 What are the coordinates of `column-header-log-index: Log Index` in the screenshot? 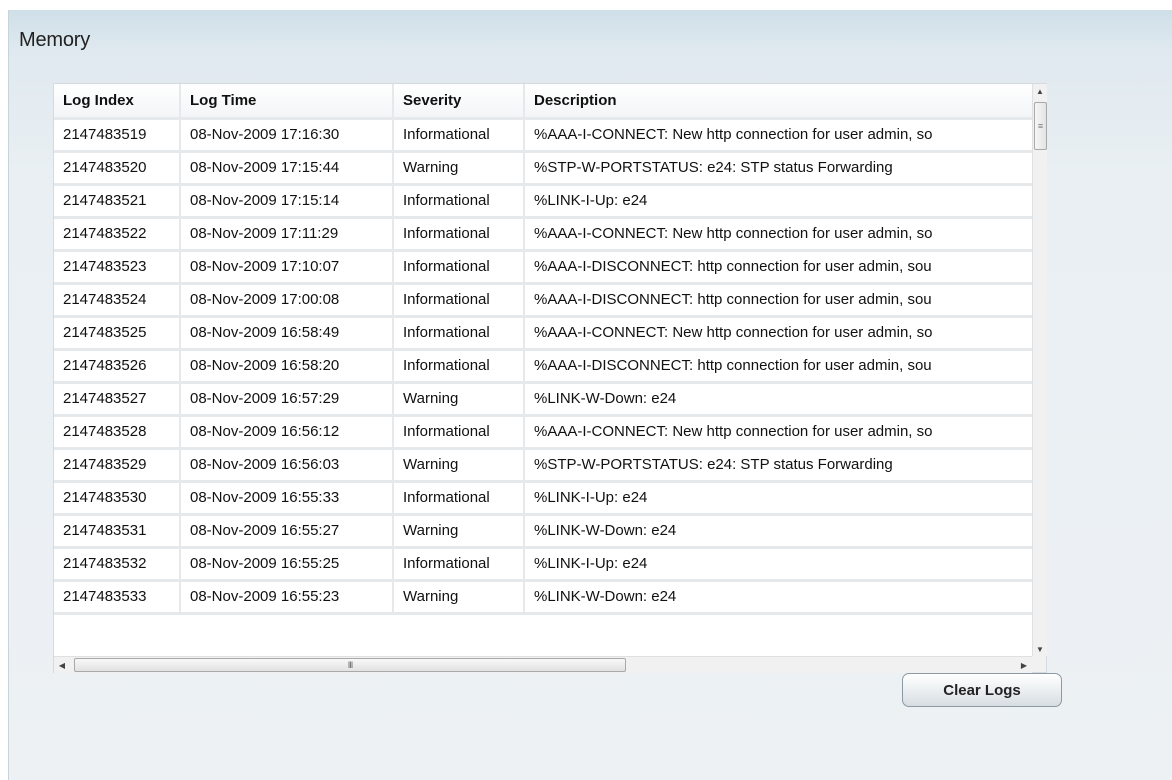 It's located at (117, 102).